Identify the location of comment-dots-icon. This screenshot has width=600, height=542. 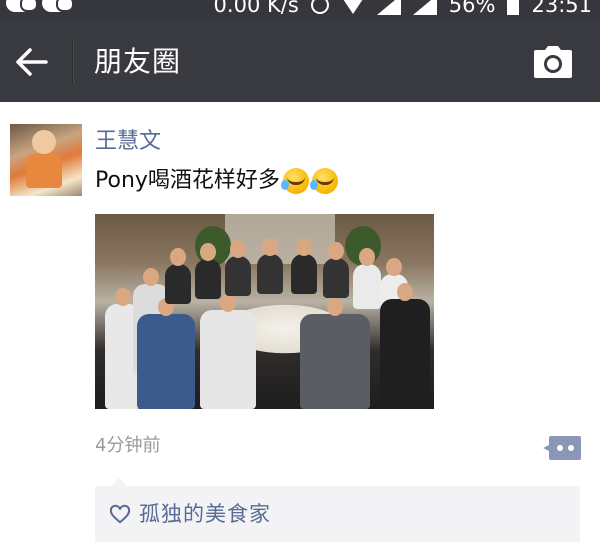
(562, 448).